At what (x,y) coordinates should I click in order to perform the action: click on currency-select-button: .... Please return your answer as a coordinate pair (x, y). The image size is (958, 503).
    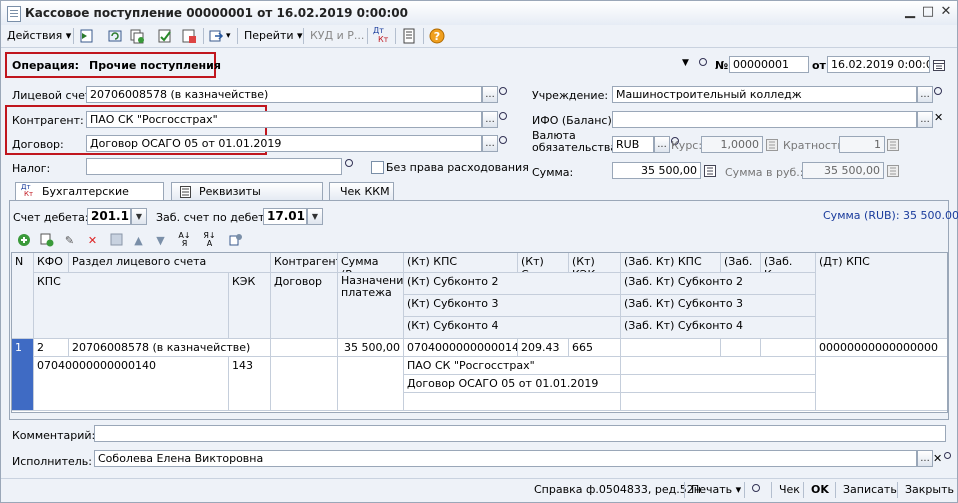
    Looking at the image, I should click on (662, 144).